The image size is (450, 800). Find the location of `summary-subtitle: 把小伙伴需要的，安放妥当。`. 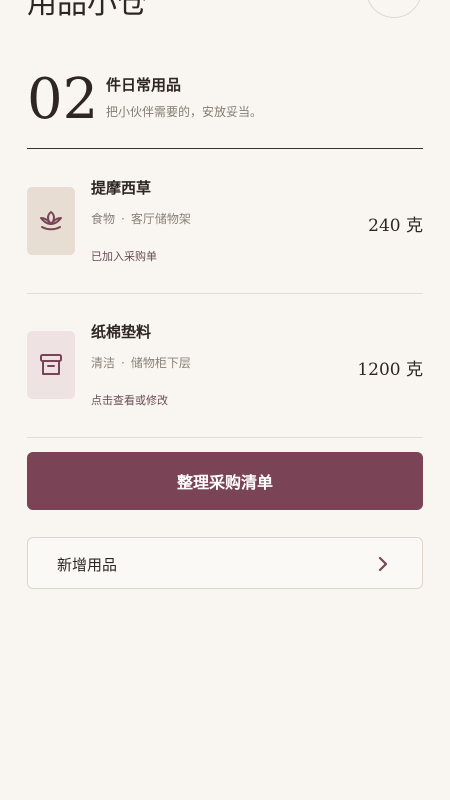

summary-subtitle: 把小伙伴需要的，安放妥当。 is located at coordinates (184, 112).